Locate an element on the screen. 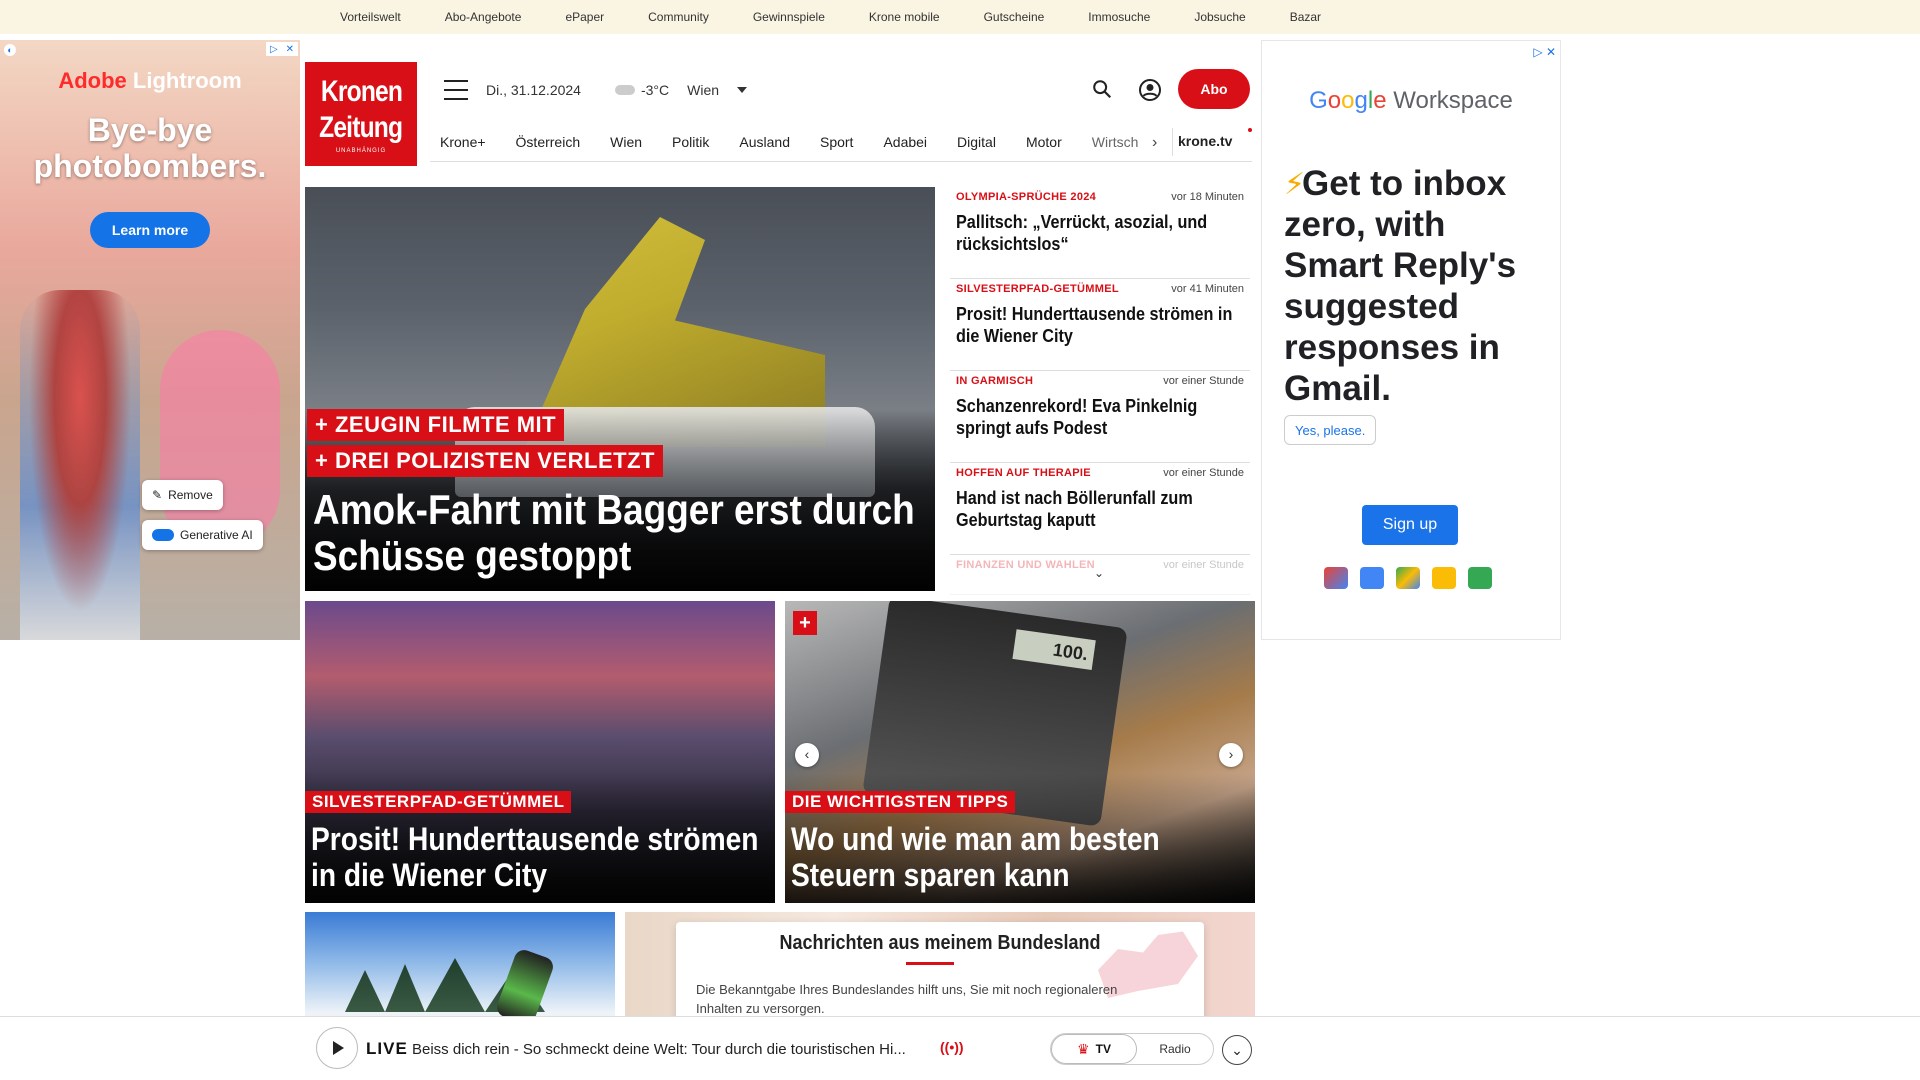 The height and width of the screenshot is (1080, 1920). service-link-epaper: ePaper is located at coordinates (584, 17).